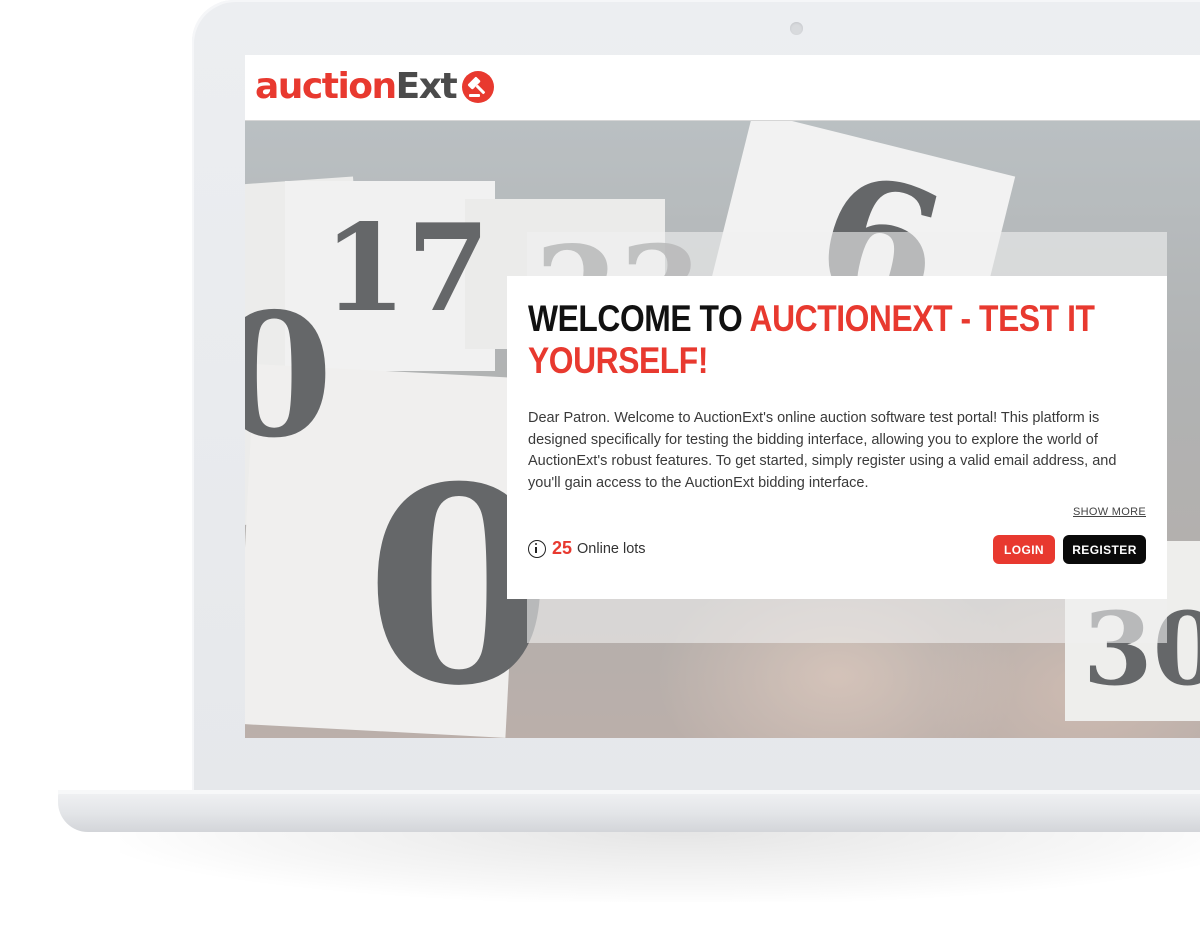  Describe the element at coordinates (1024, 549) in the screenshot. I see `login-button: LOGIN` at that location.